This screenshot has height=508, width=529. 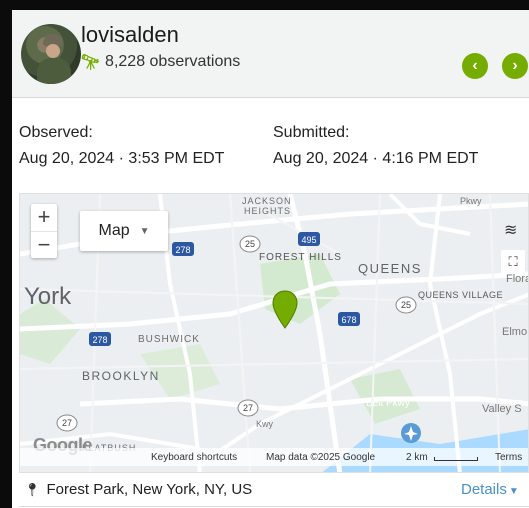 I want to click on route-shield-27b: 27, so click(x=67, y=423).